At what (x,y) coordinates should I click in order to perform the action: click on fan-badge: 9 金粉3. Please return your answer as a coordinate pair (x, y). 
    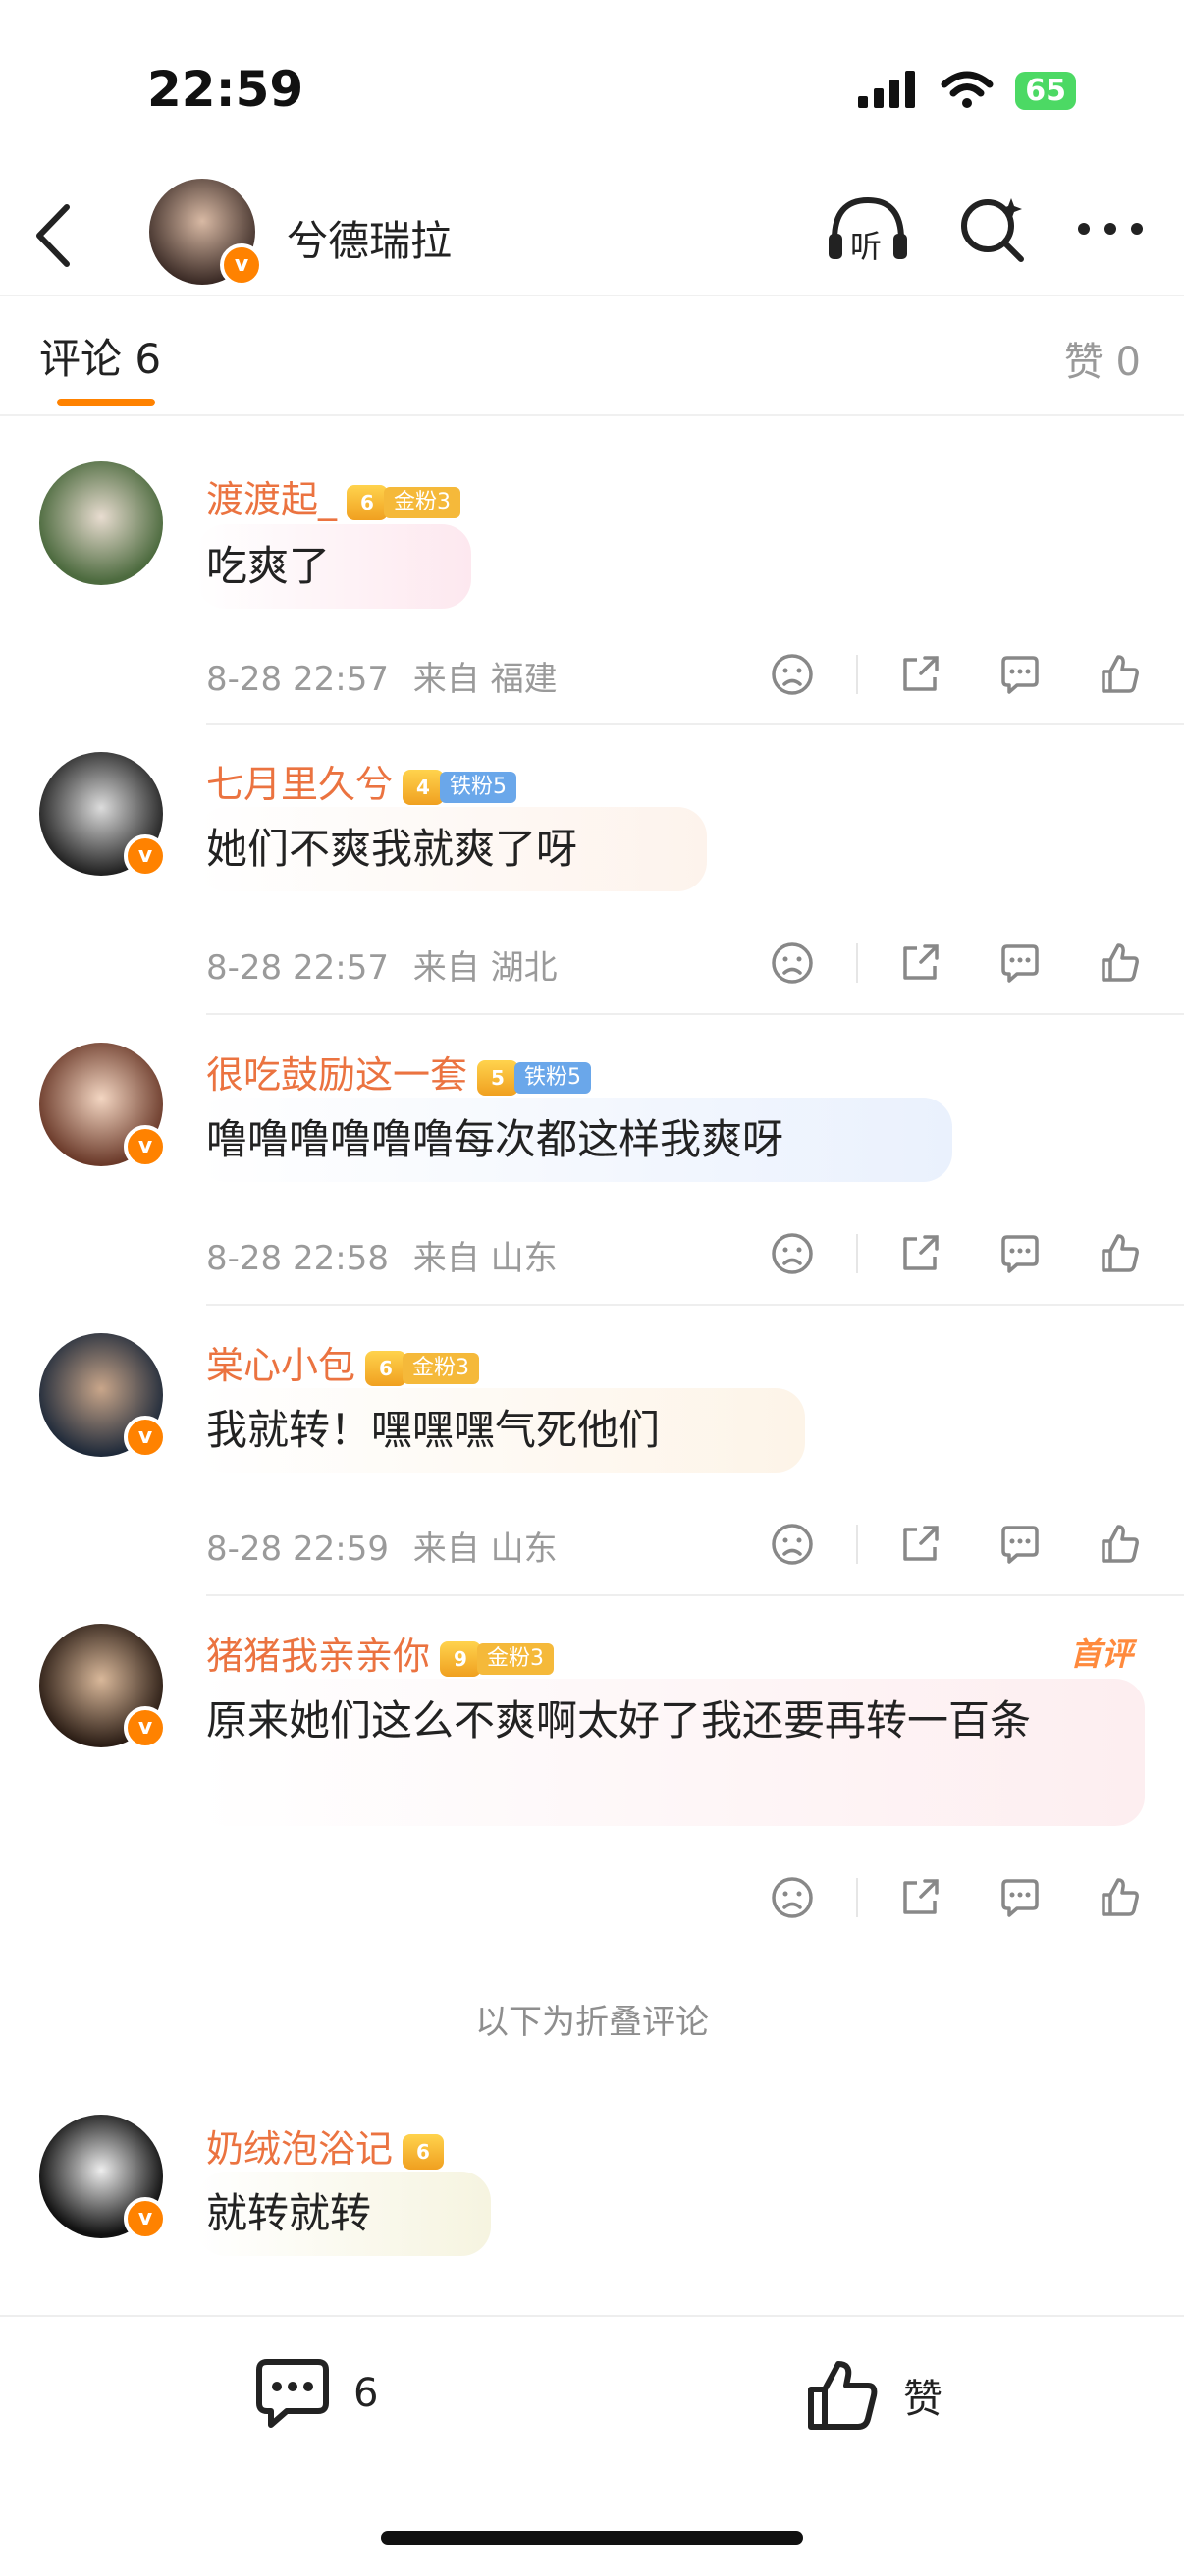
    Looking at the image, I should click on (497, 1658).